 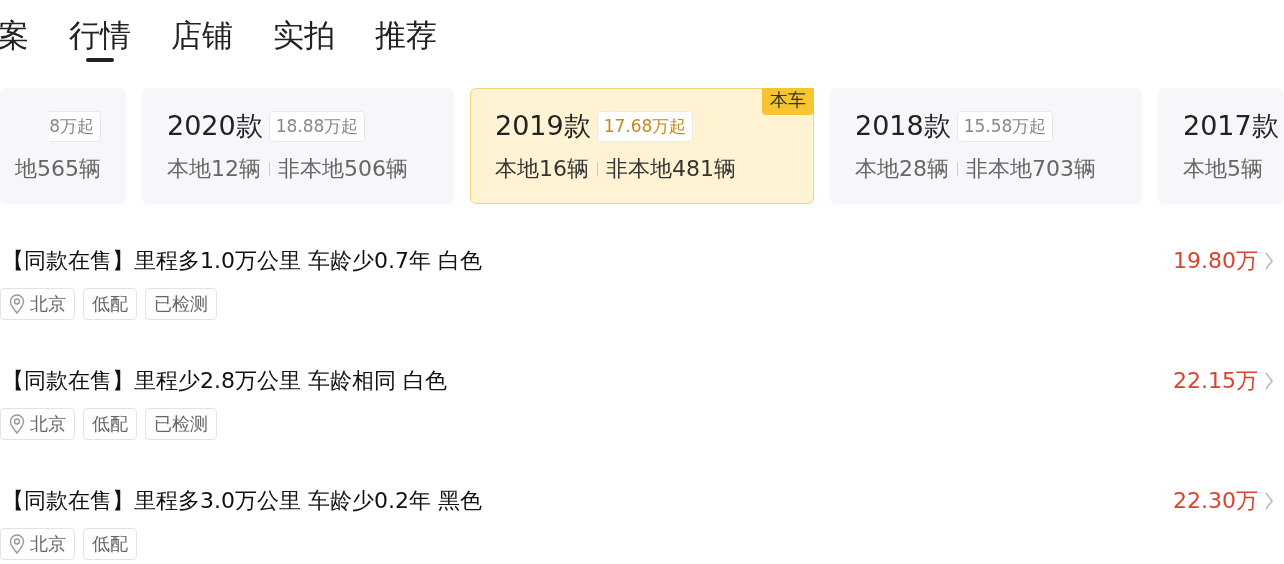 What do you see at coordinates (1031, 169) in the screenshot?
I see `listing-count: 非本地703辆` at bounding box center [1031, 169].